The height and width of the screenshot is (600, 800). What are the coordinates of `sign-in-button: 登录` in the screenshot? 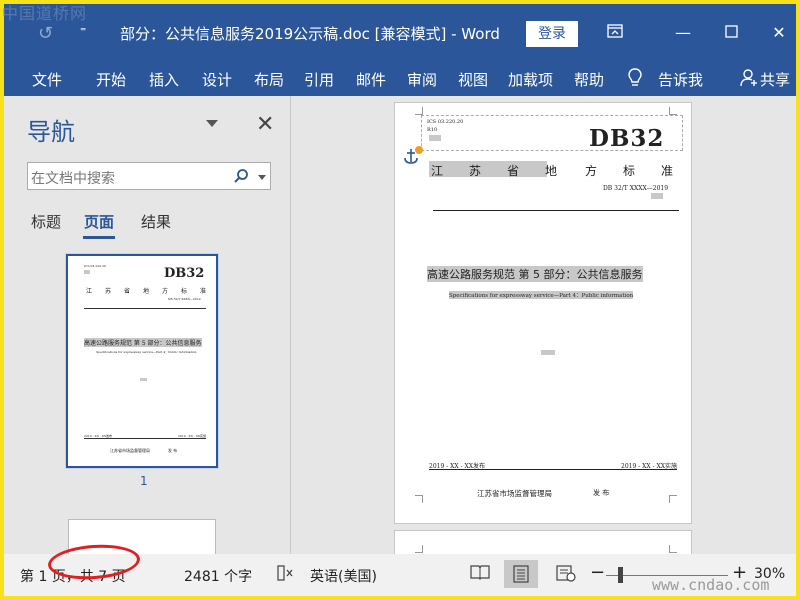 It's located at (552, 34).